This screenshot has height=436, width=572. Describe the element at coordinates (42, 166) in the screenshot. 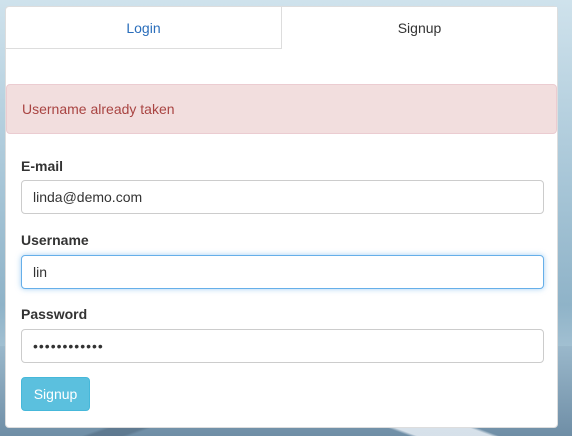

I see `email-label: E-mail` at that location.